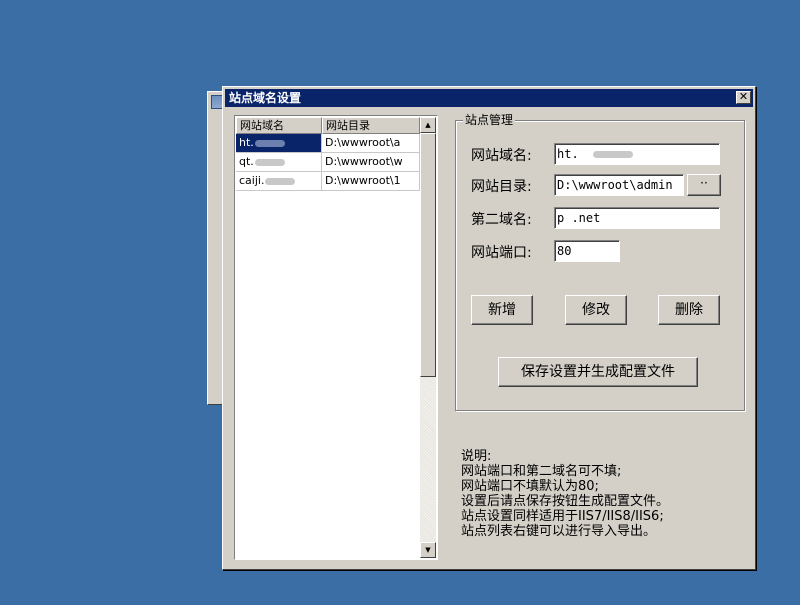  I want to click on close-icon: ✕, so click(743, 96).